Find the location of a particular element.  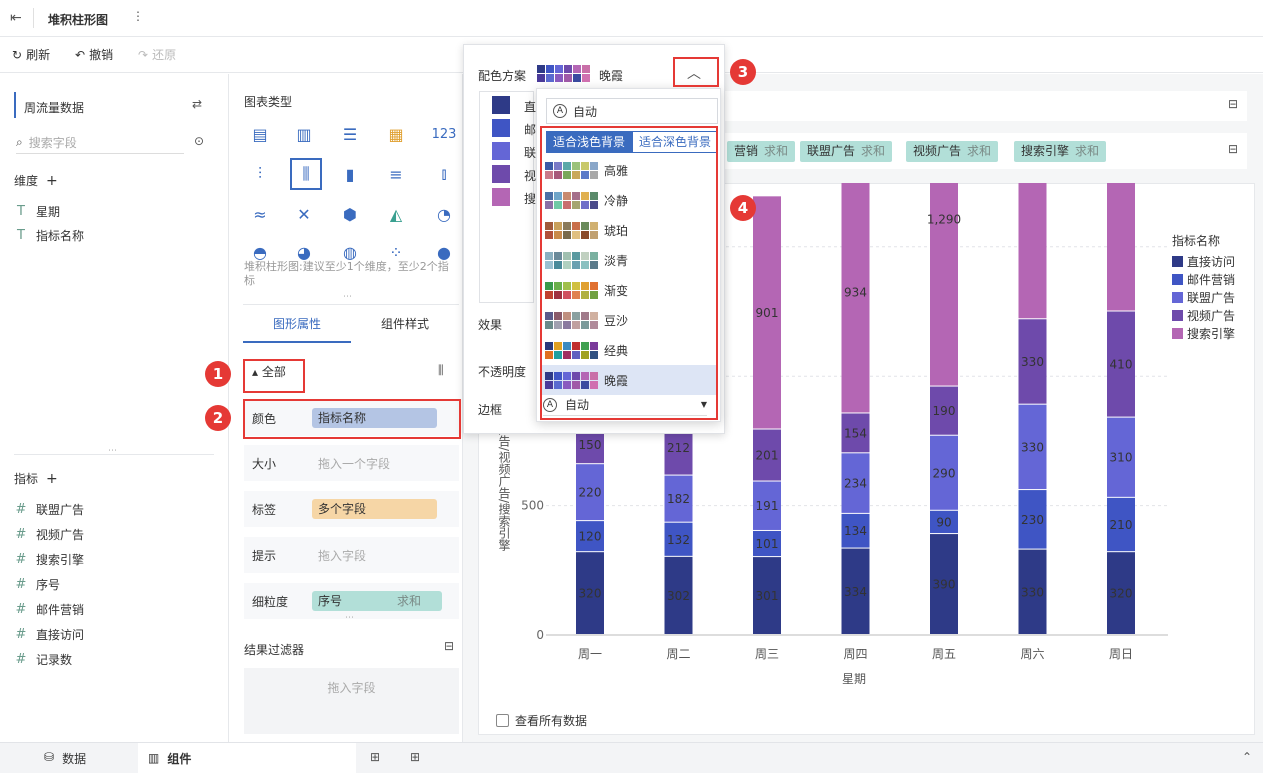

data-label: 934 is located at coordinates (855, 293).